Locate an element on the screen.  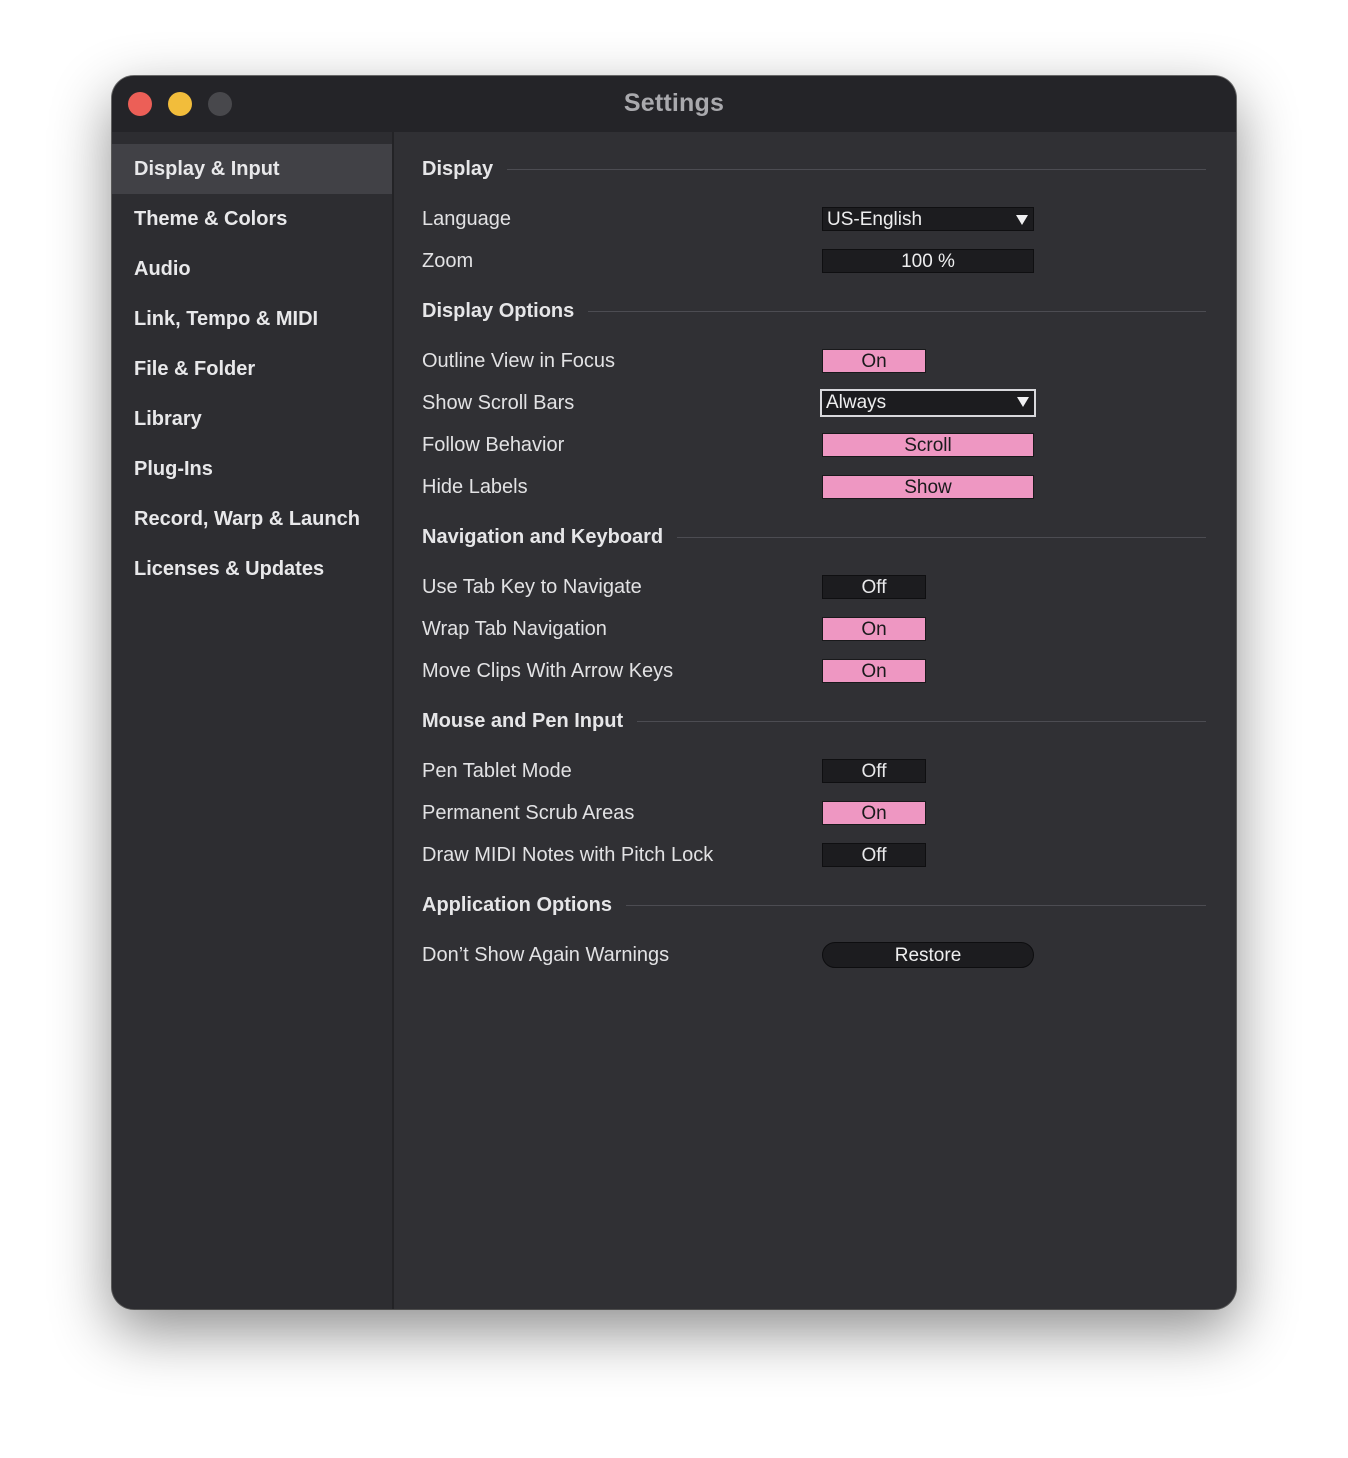
section-title: Display Options is located at coordinates (498, 310).